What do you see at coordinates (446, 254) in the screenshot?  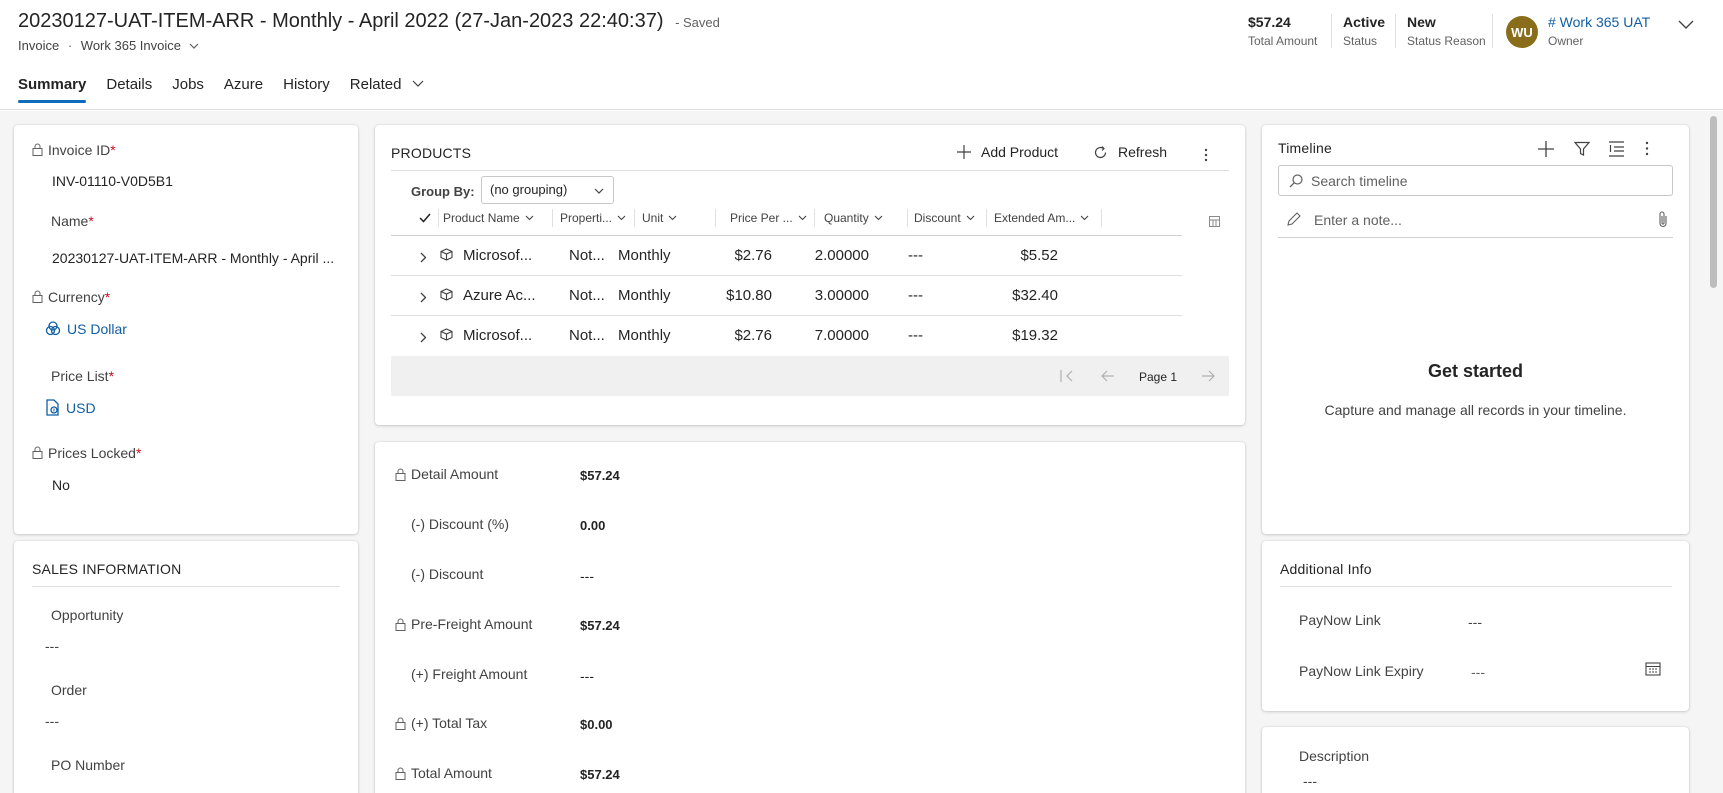 I see `product-icon` at bounding box center [446, 254].